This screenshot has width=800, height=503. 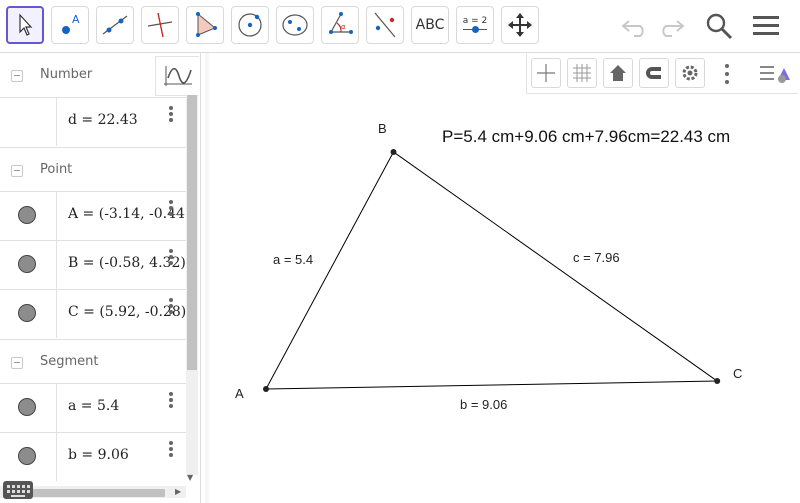 I want to click on point-C, so click(x=717, y=381).